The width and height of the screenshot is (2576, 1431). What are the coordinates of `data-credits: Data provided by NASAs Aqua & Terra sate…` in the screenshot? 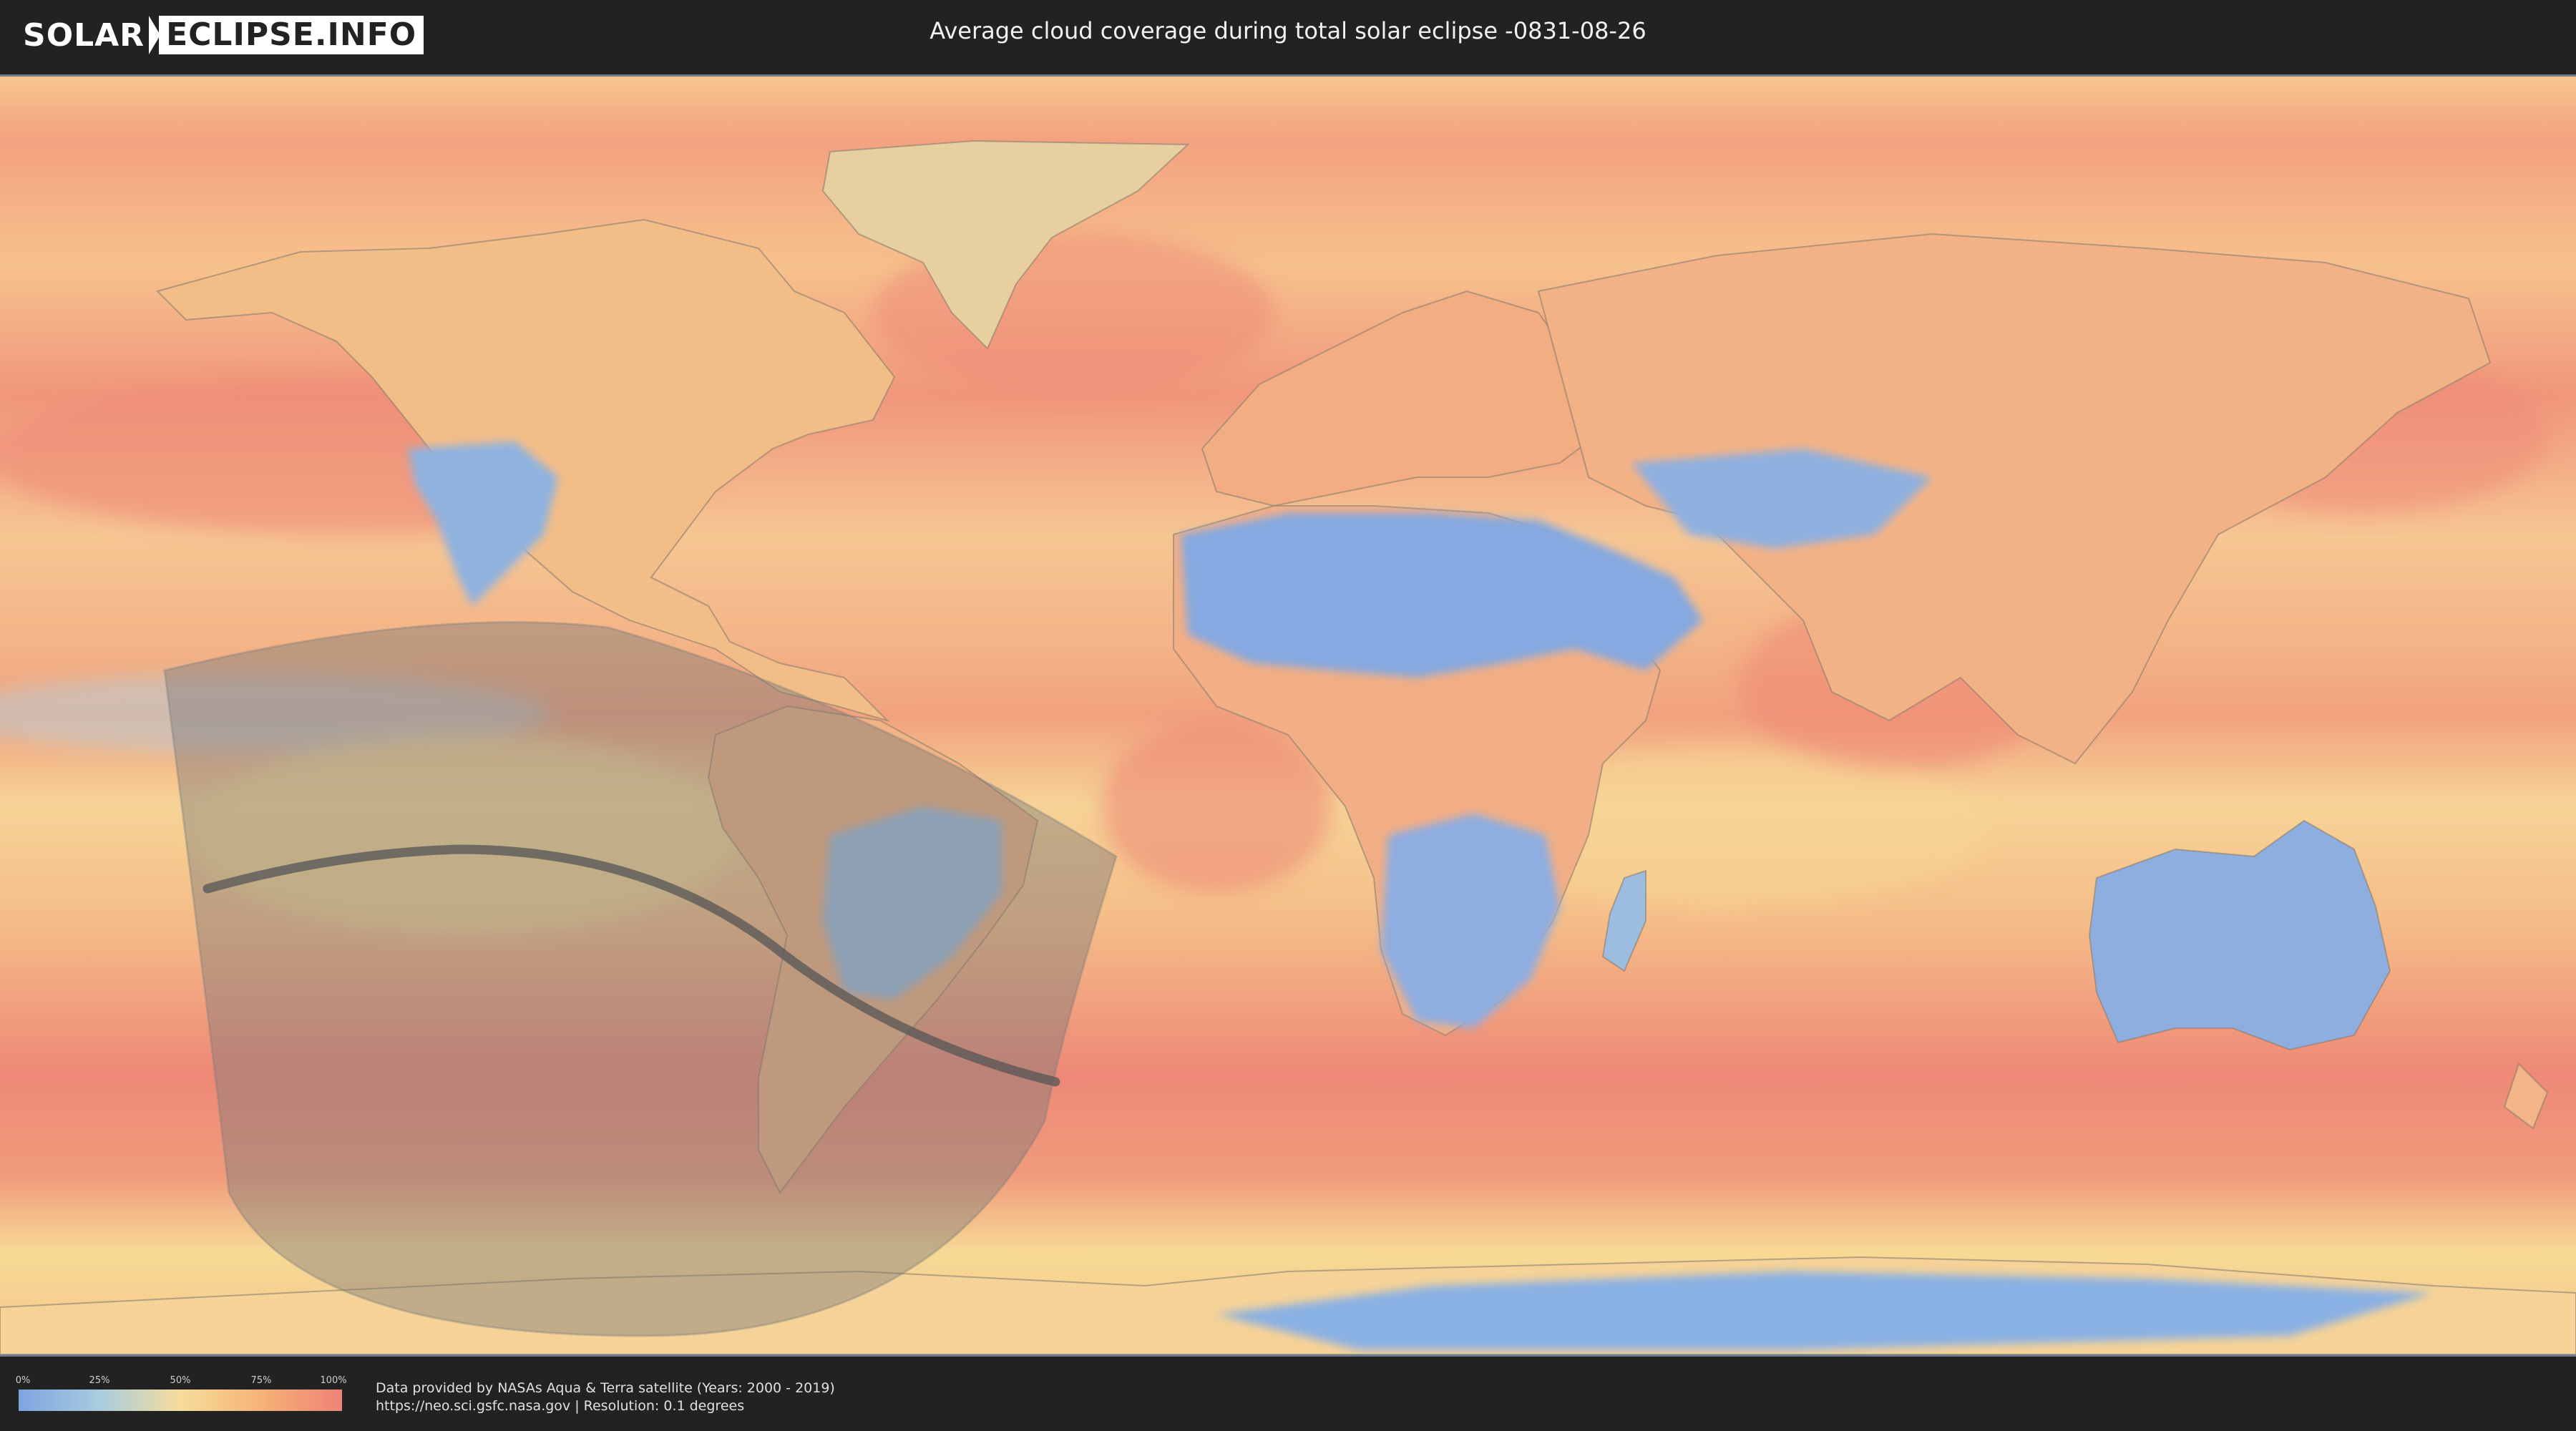 It's located at (605, 1397).